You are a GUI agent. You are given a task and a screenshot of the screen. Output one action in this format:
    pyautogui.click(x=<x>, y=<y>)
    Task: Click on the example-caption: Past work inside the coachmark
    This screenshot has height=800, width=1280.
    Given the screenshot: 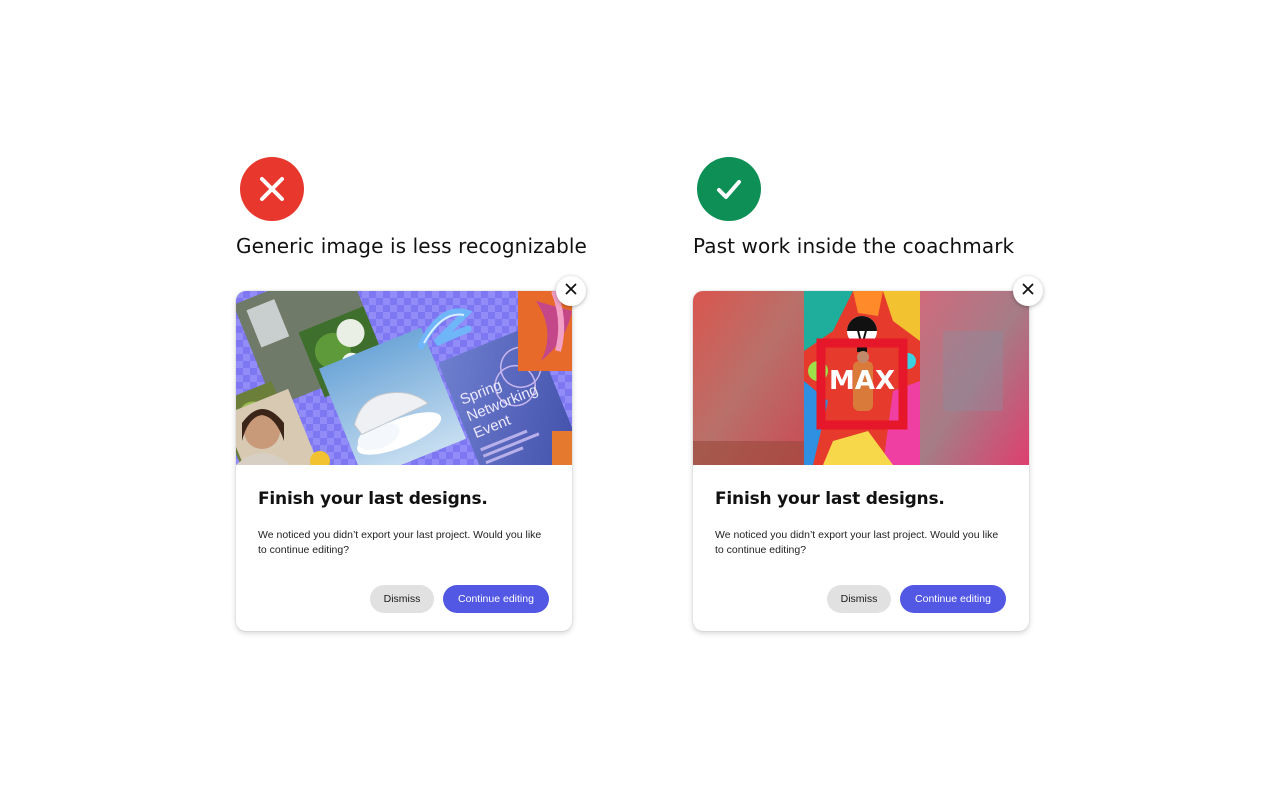 What is the action you would take?
    pyautogui.click(x=854, y=246)
    